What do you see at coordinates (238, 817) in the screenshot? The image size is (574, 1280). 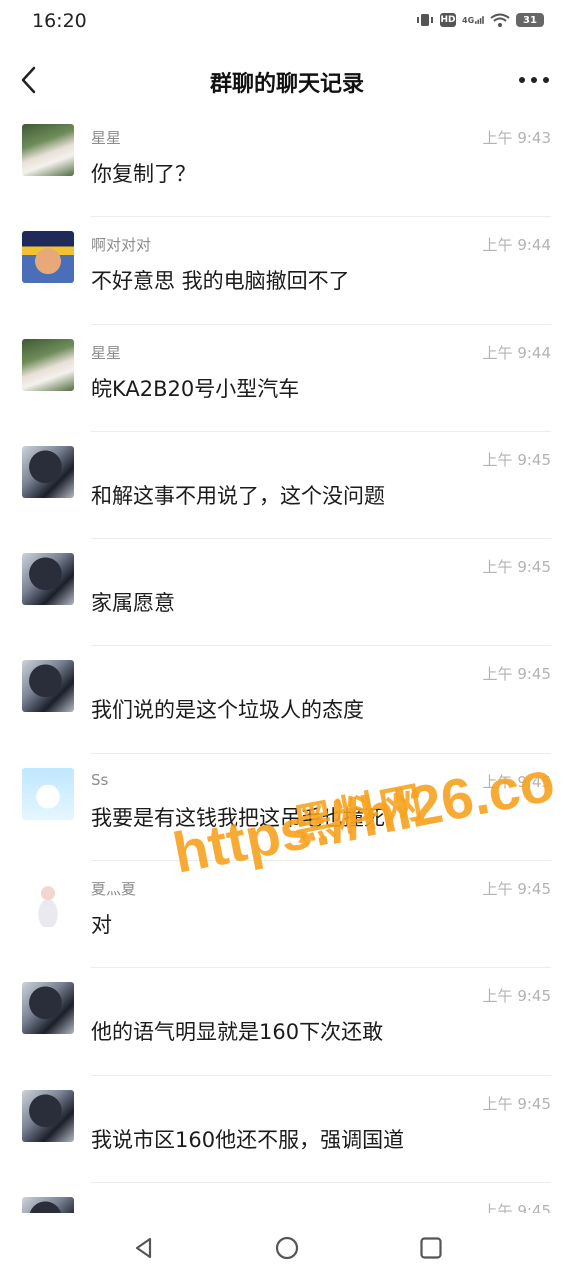 I see `message-text: 我要是有这钱我把这吊毛也撞死` at bounding box center [238, 817].